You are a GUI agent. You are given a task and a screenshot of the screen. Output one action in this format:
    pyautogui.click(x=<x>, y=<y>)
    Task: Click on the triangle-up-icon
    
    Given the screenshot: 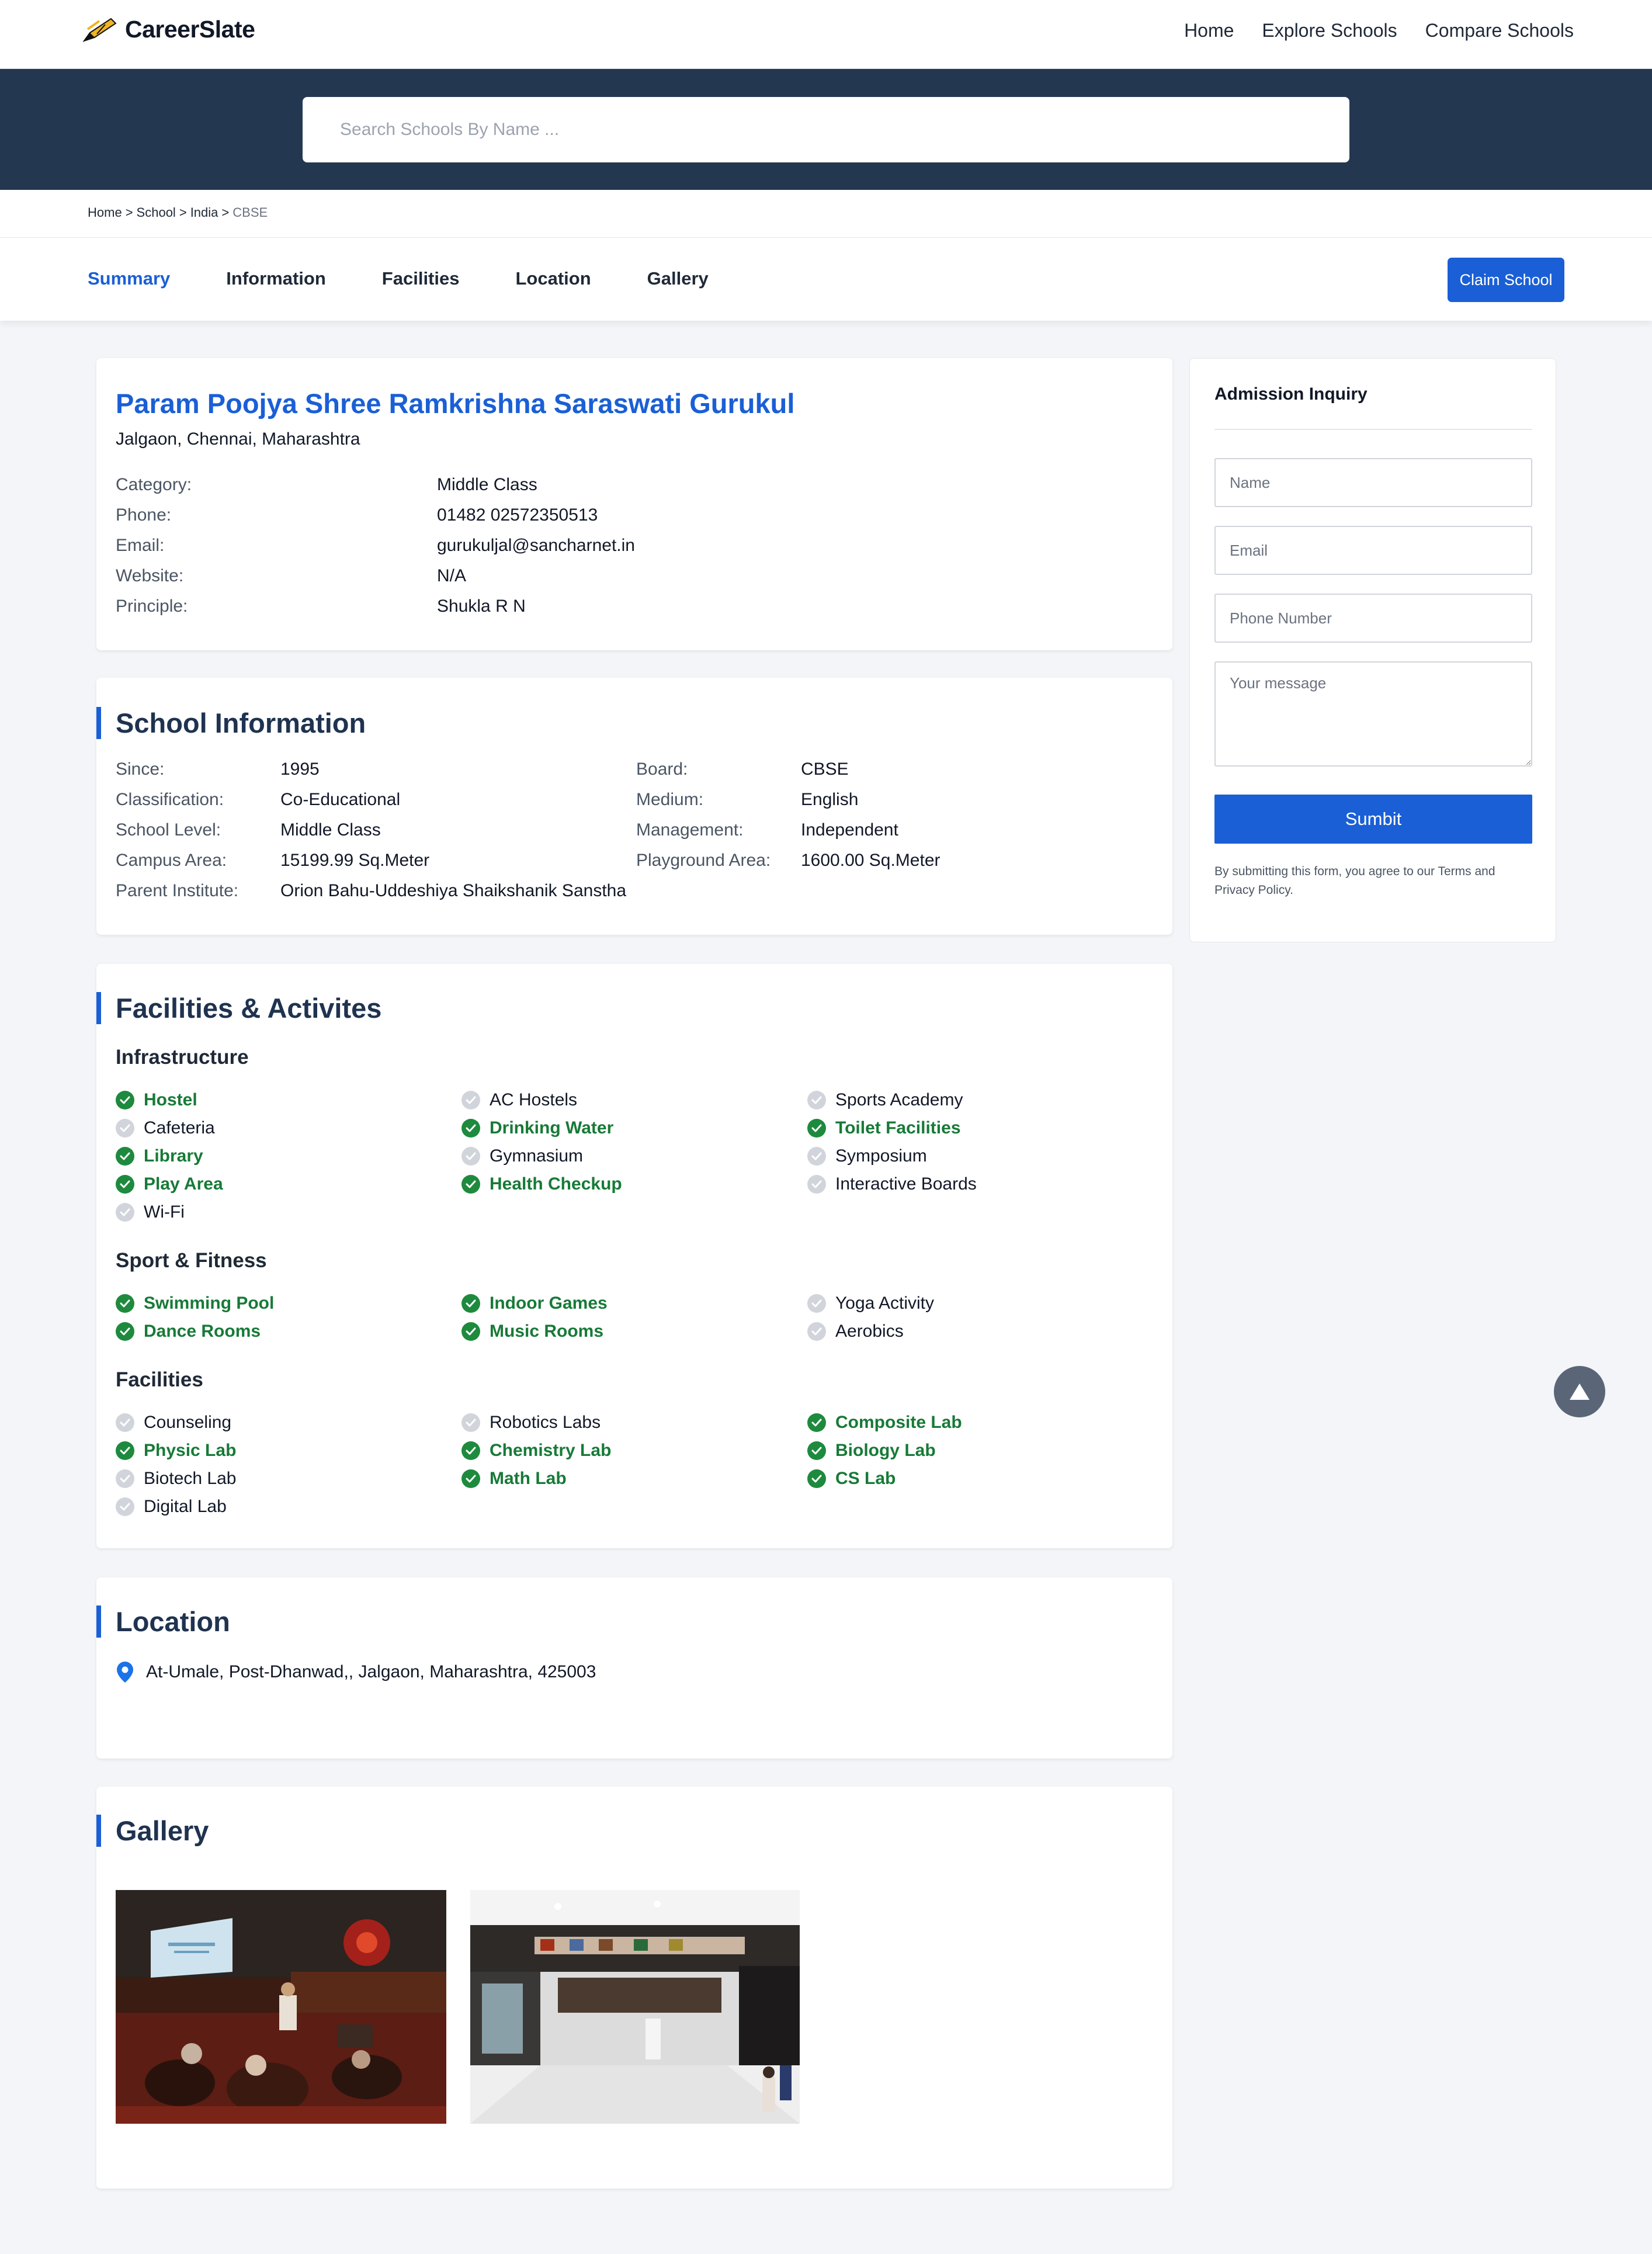 What is the action you would take?
    pyautogui.click(x=1579, y=1392)
    